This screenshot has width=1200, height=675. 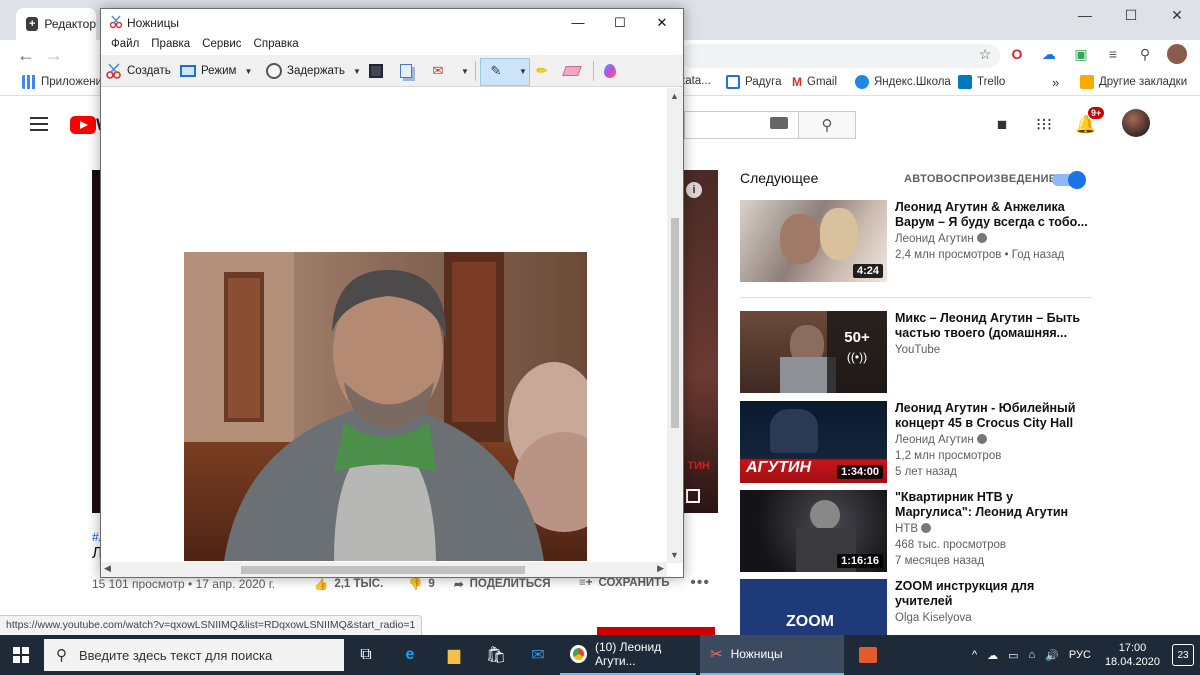 What do you see at coordinates (693, 496) in the screenshot?
I see `fullscreen-icon` at bounding box center [693, 496].